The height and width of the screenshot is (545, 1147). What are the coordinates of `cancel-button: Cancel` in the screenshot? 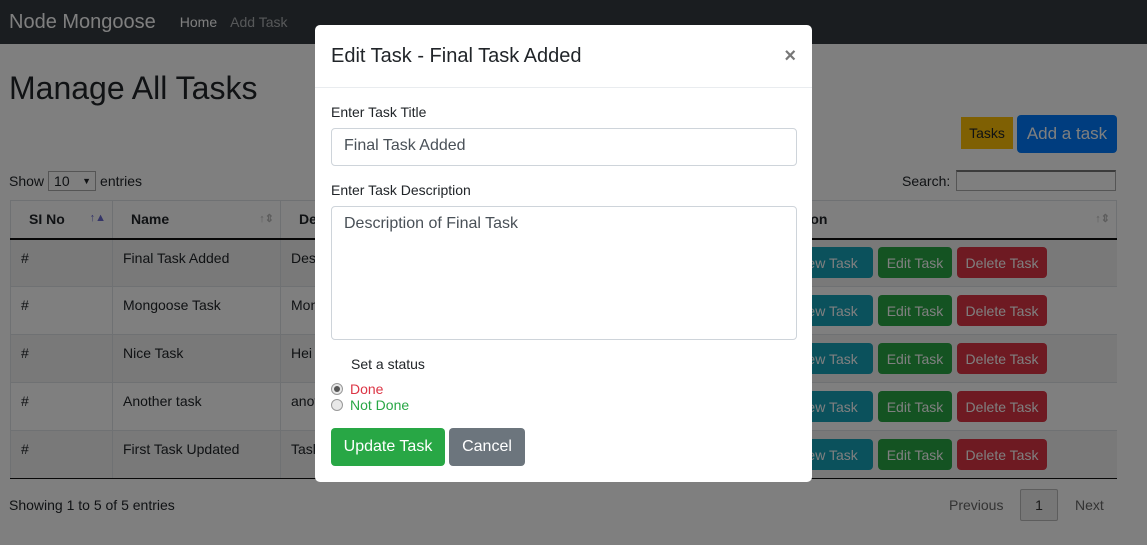 It's located at (487, 447).